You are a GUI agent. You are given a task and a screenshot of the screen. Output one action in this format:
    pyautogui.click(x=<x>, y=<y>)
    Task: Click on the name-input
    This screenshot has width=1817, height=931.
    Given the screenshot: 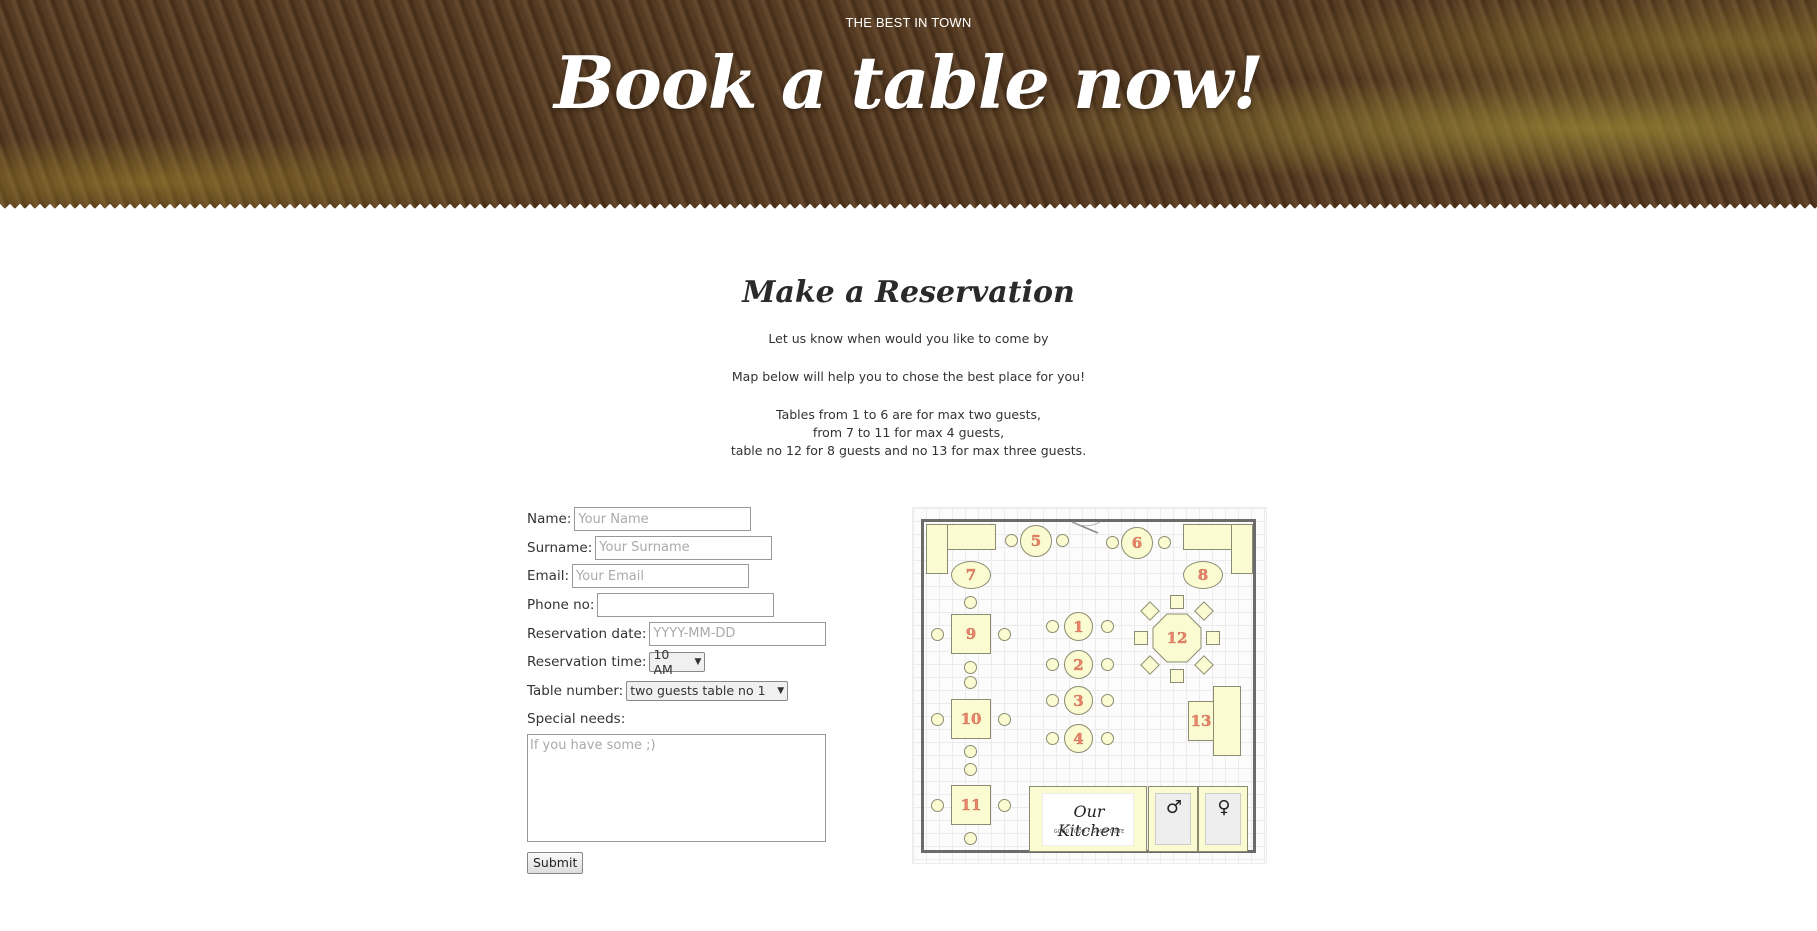 What is the action you would take?
    pyautogui.click(x=663, y=519)
    